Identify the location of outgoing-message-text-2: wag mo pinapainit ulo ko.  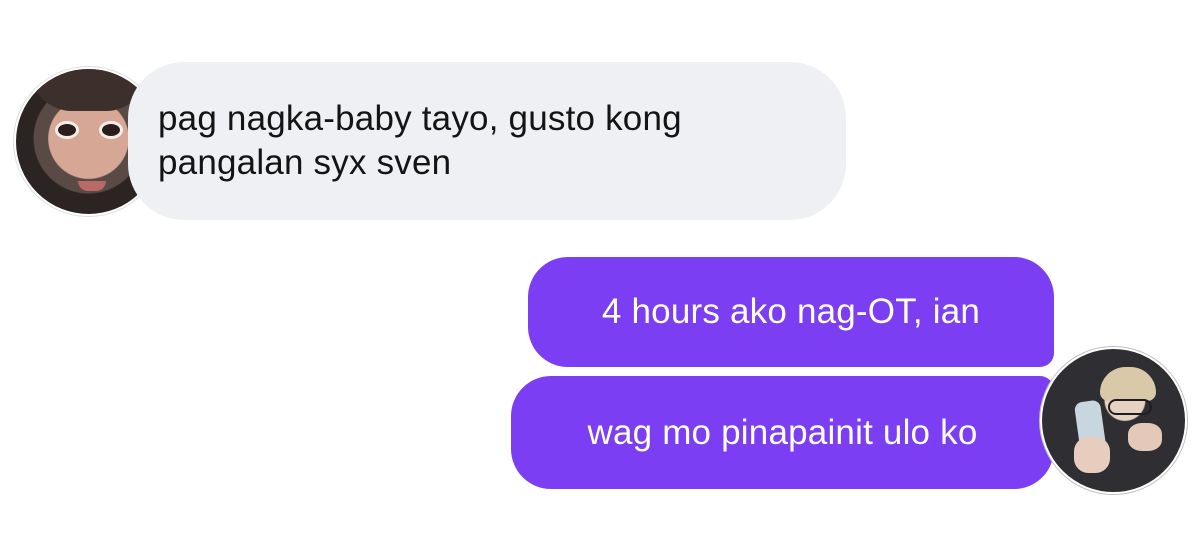
(782, 432).